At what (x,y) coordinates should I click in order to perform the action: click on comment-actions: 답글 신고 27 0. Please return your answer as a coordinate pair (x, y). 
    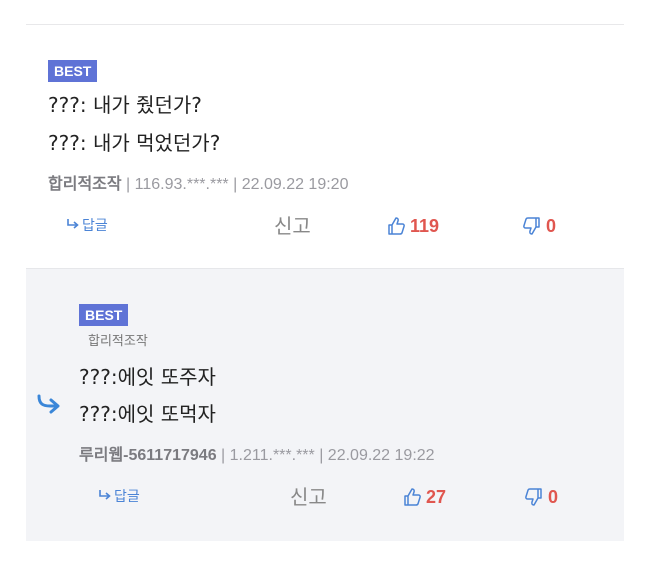
    Looking at the image, I should click on (325, 497).